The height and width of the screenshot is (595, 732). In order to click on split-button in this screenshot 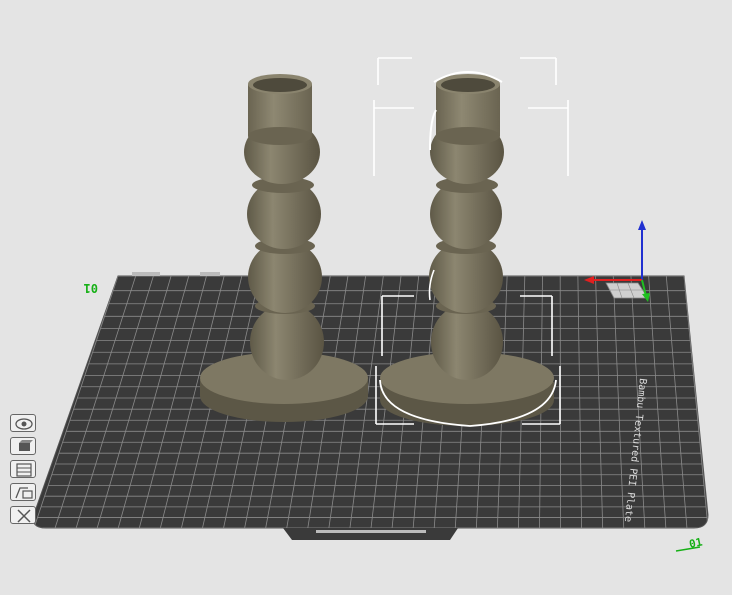, I will do `click(23, 492)`.